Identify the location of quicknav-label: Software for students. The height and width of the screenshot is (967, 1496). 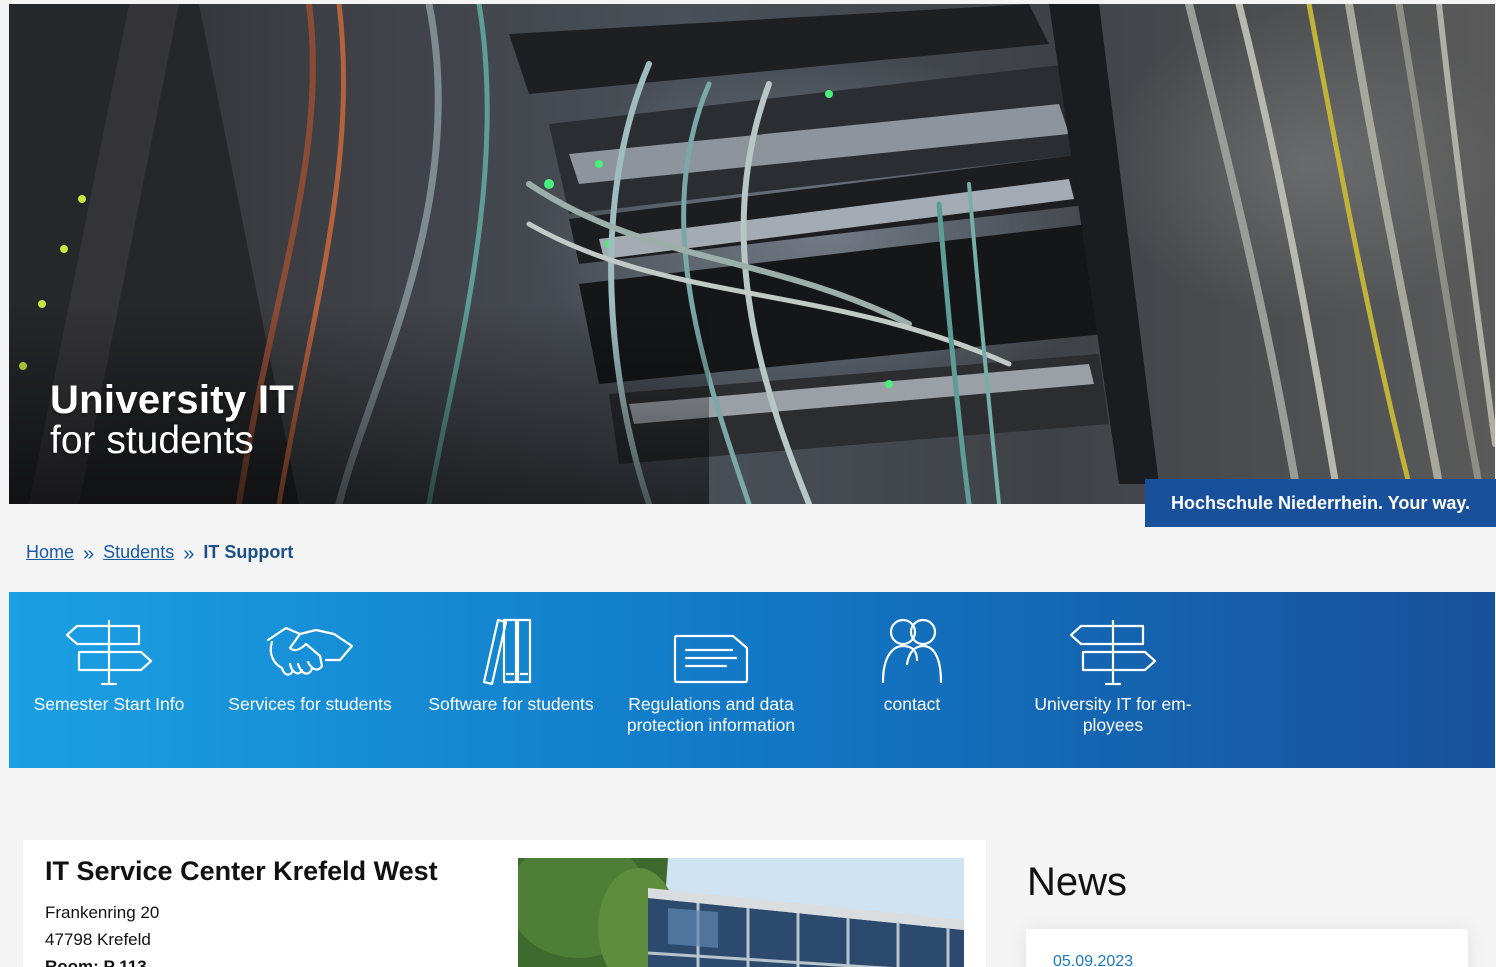
(511, 704).